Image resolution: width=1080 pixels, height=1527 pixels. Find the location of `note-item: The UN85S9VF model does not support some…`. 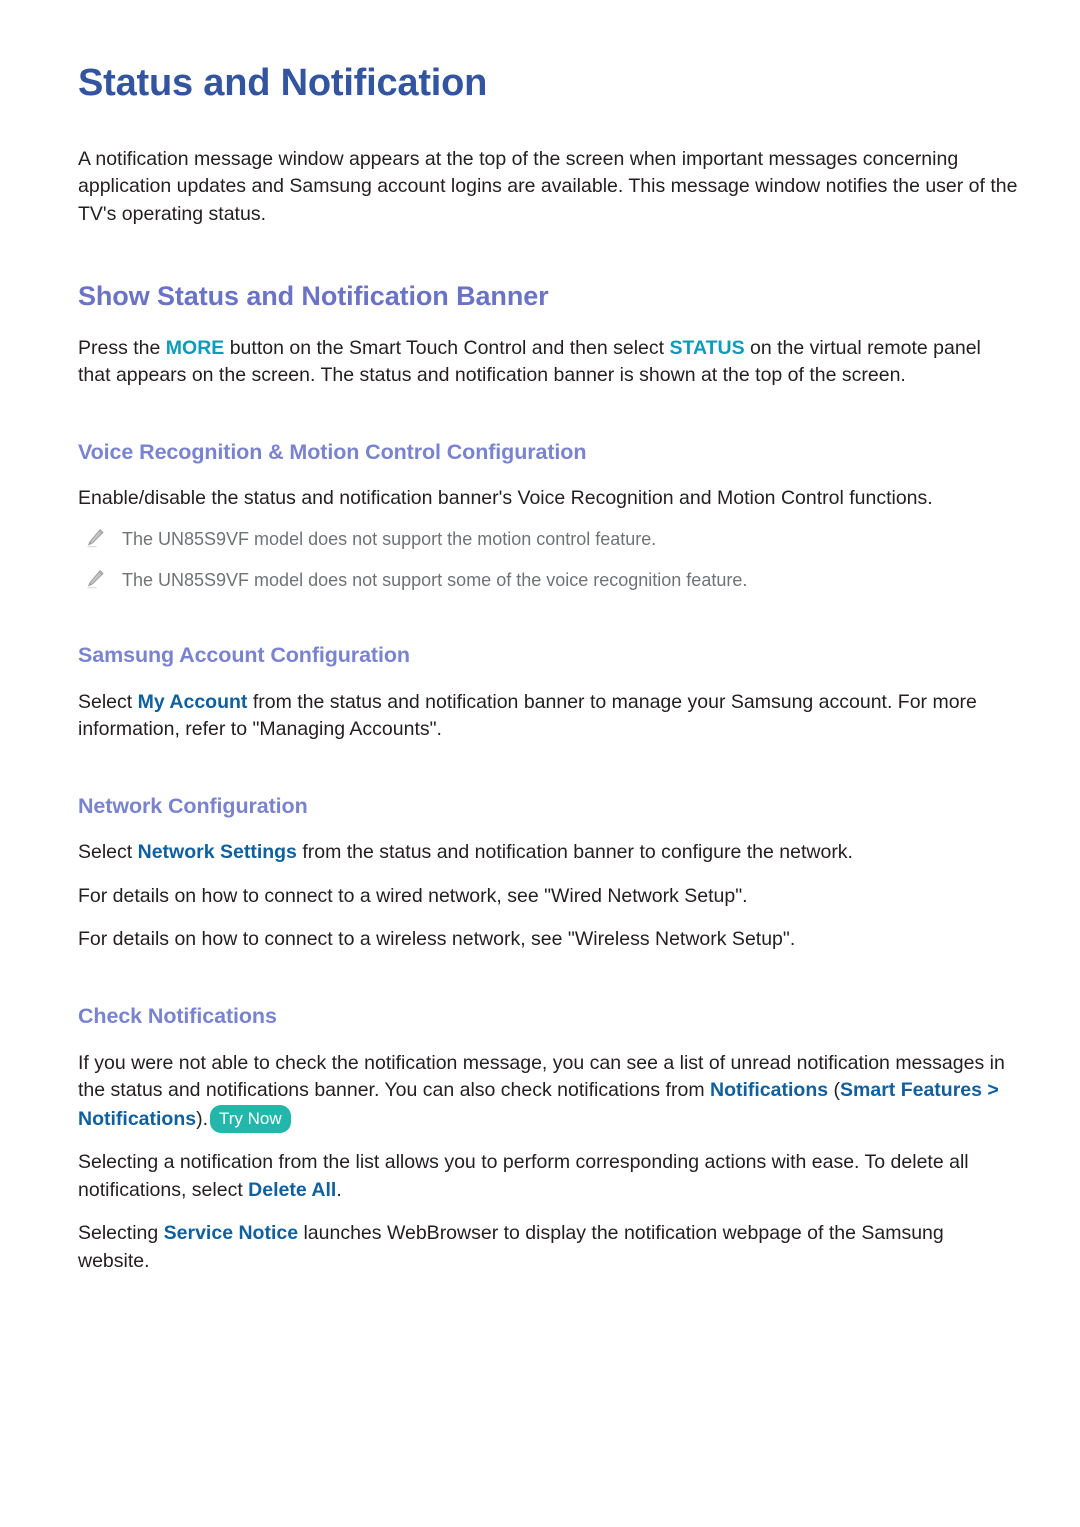

note-item: The UN85S9VF model does not support some… is located at coordinates (548, 580).